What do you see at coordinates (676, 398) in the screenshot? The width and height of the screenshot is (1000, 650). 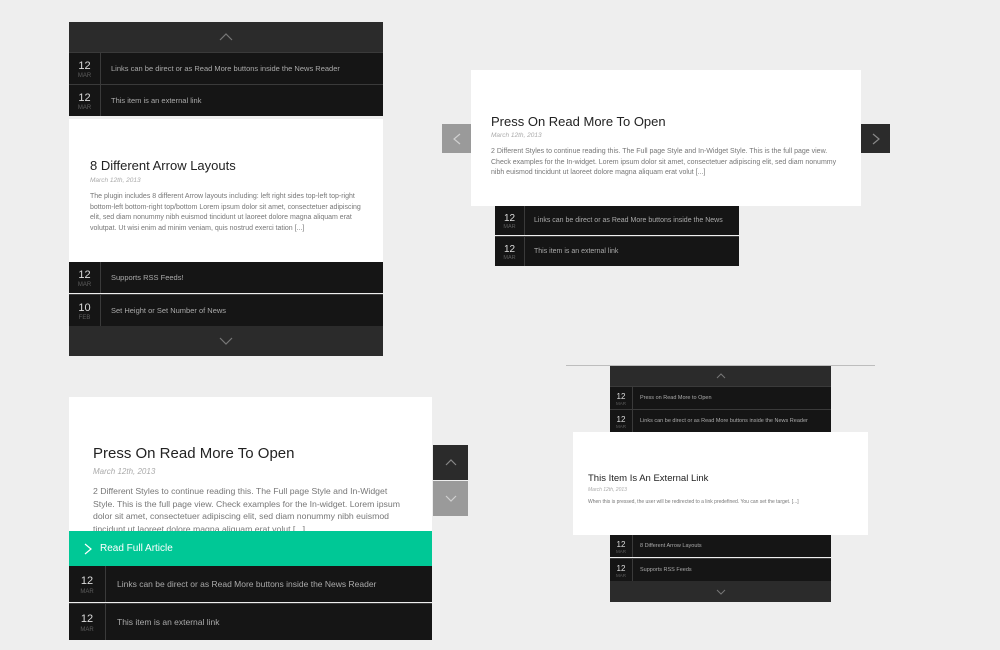 I see `news-title: Press on Read More to Open` at bounding box center [676, 398].